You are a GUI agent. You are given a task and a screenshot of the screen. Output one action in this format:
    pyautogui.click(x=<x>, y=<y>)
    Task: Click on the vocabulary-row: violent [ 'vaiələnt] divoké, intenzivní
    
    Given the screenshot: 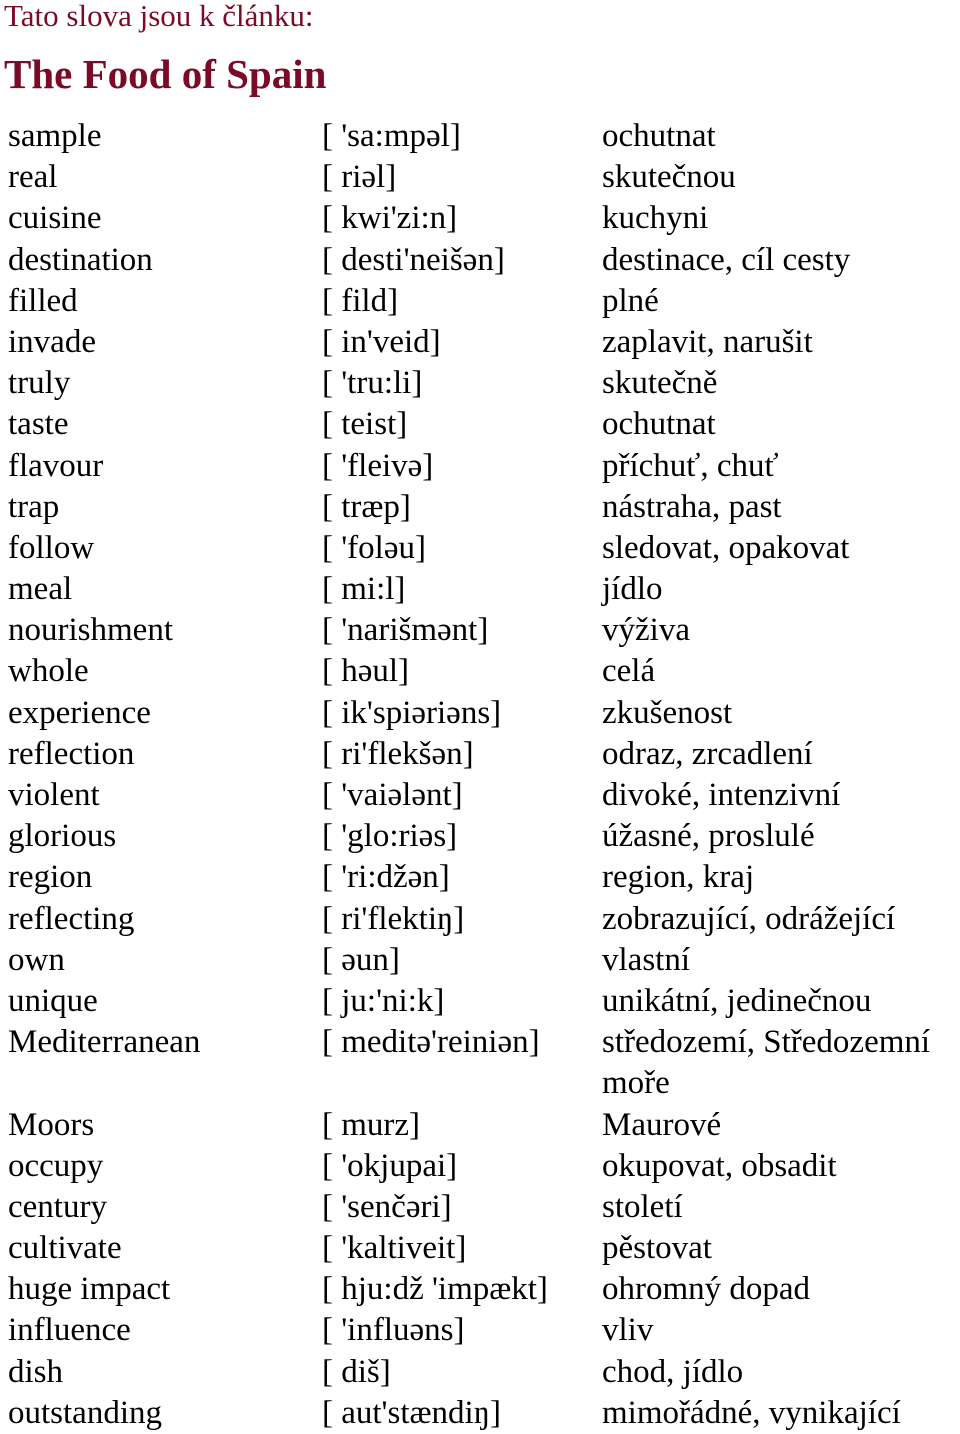 What is the action you would take?
    pyautogui.click(x=480, y=795)
    